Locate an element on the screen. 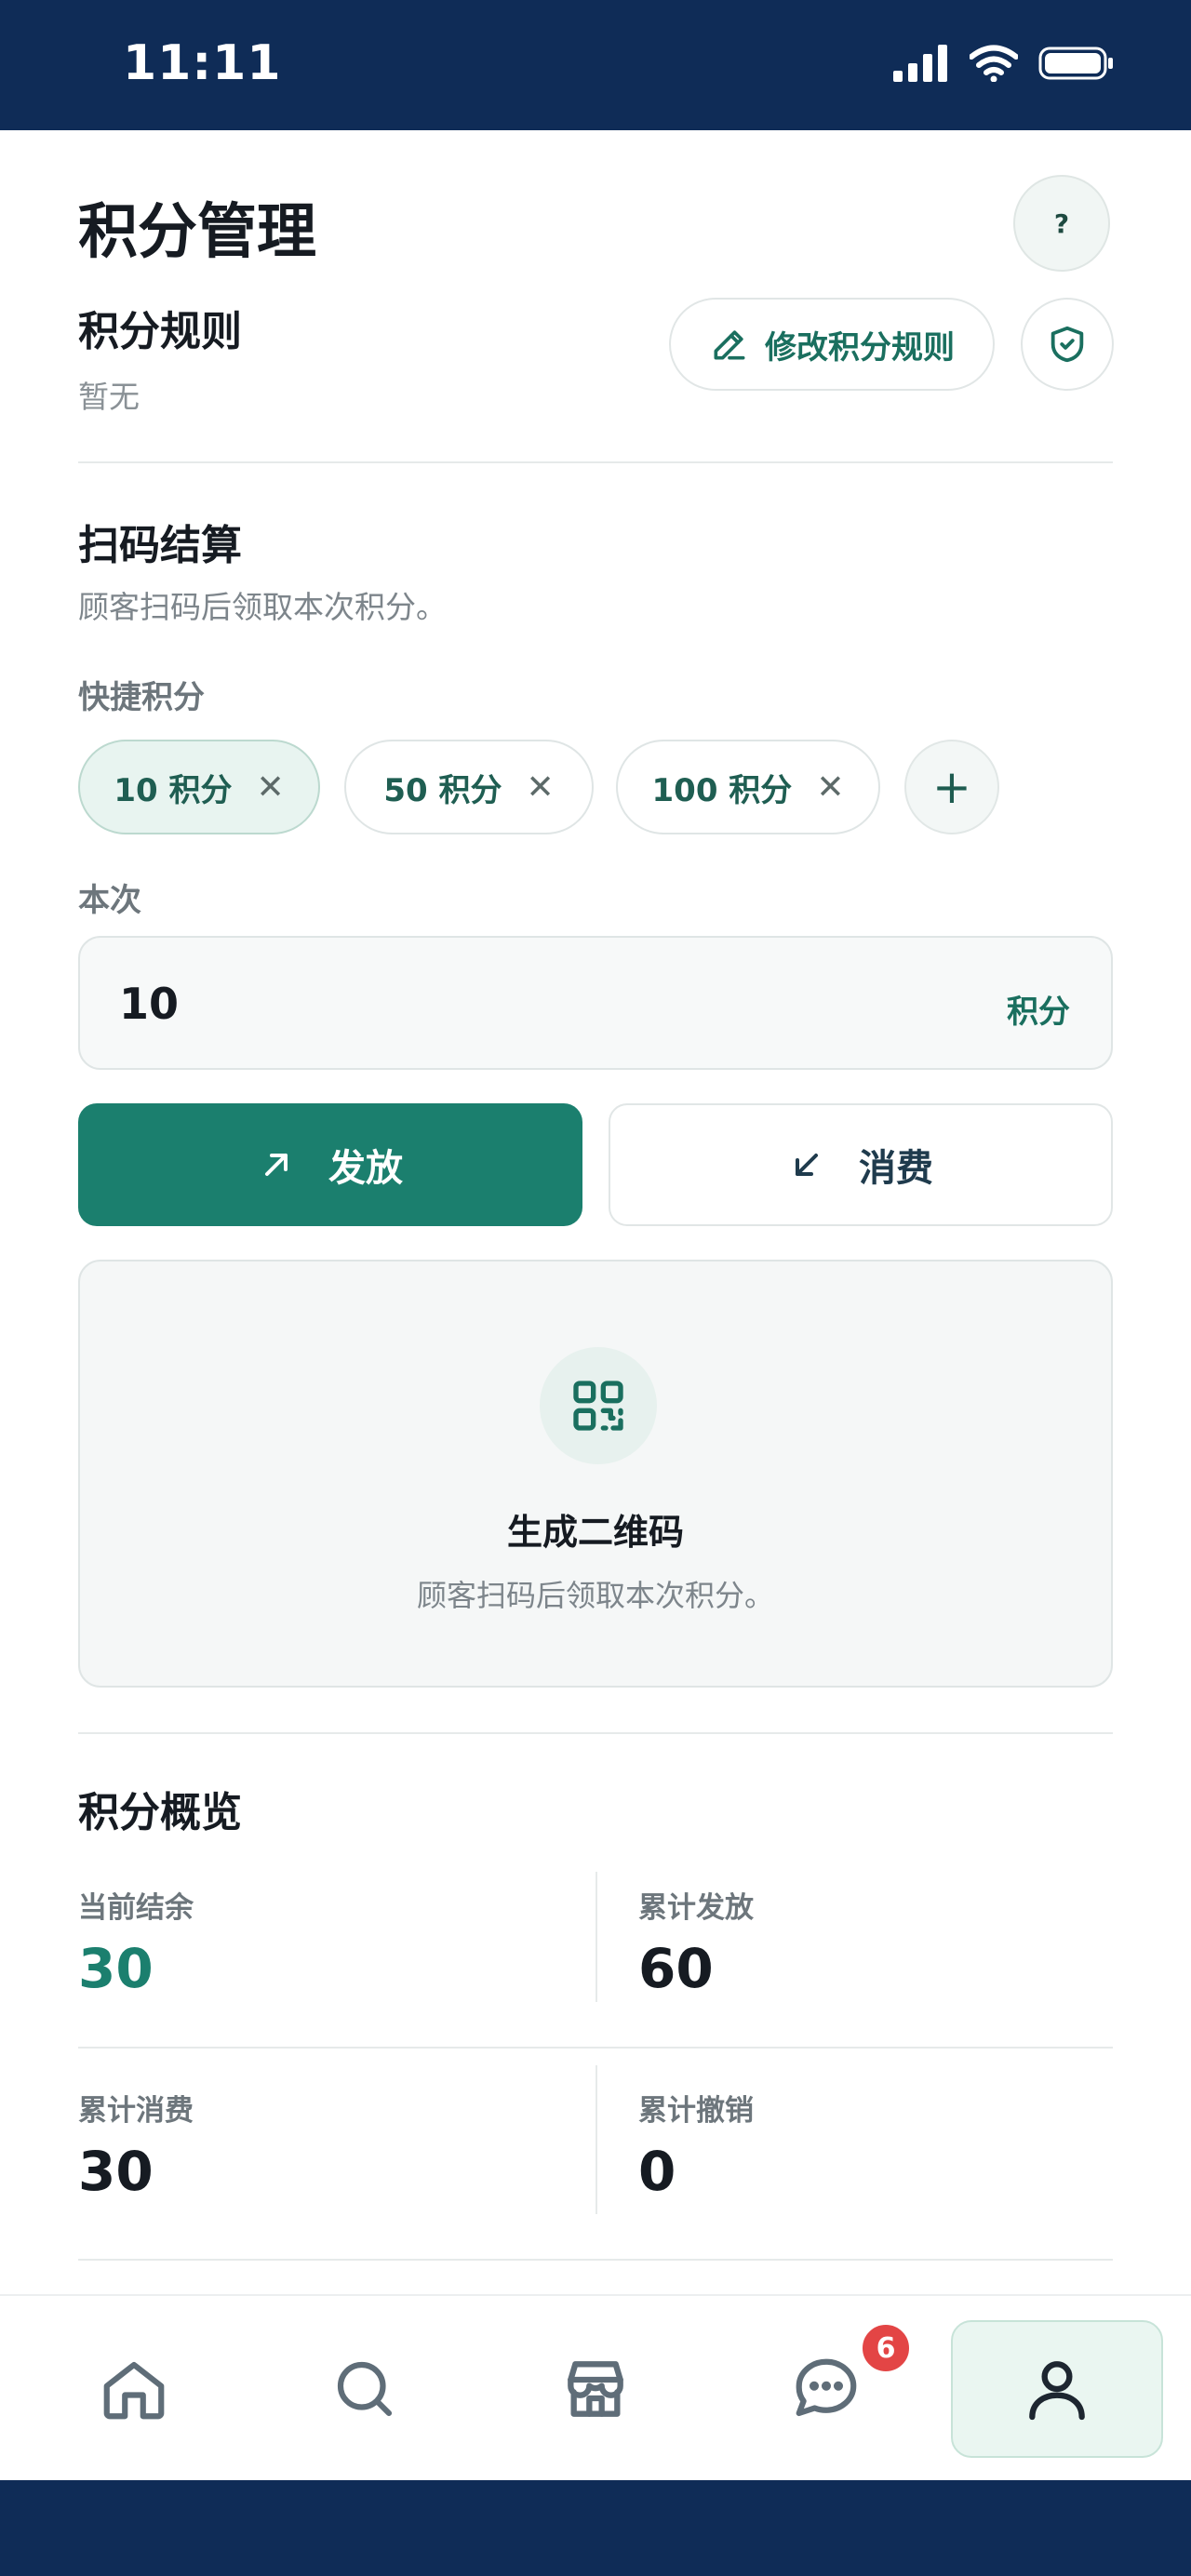  stat-label: 累计撤销 is located at coordinates (696, 2111).